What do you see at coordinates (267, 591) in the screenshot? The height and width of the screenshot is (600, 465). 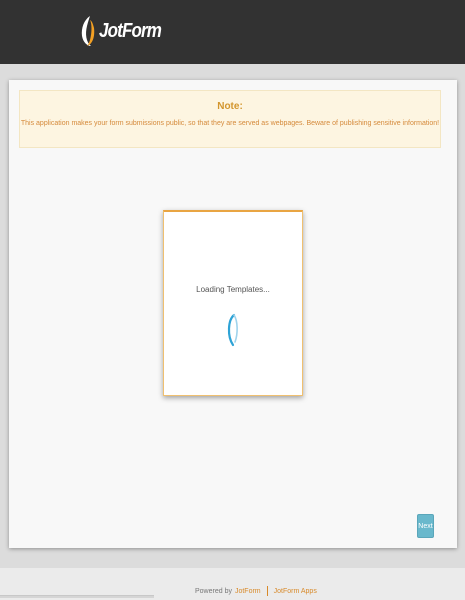 I see `footer-divider` at bounding box center [267, 591].